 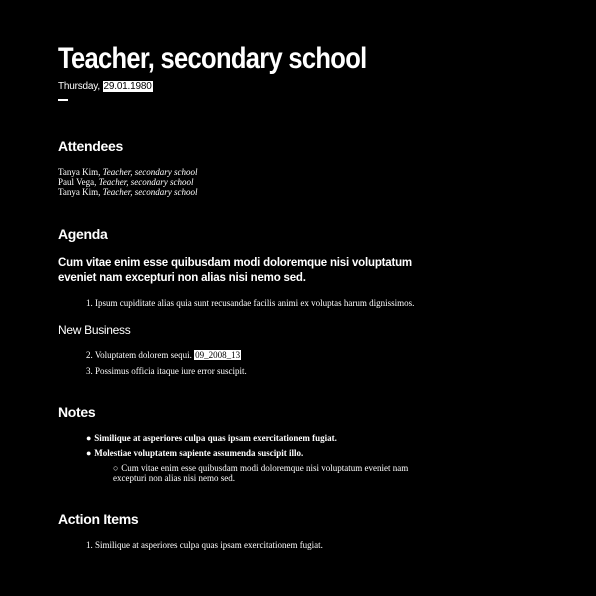 I want to click on attendee-item: Paul Vega, Teacher, secondary school, so click(x=128, y=182).